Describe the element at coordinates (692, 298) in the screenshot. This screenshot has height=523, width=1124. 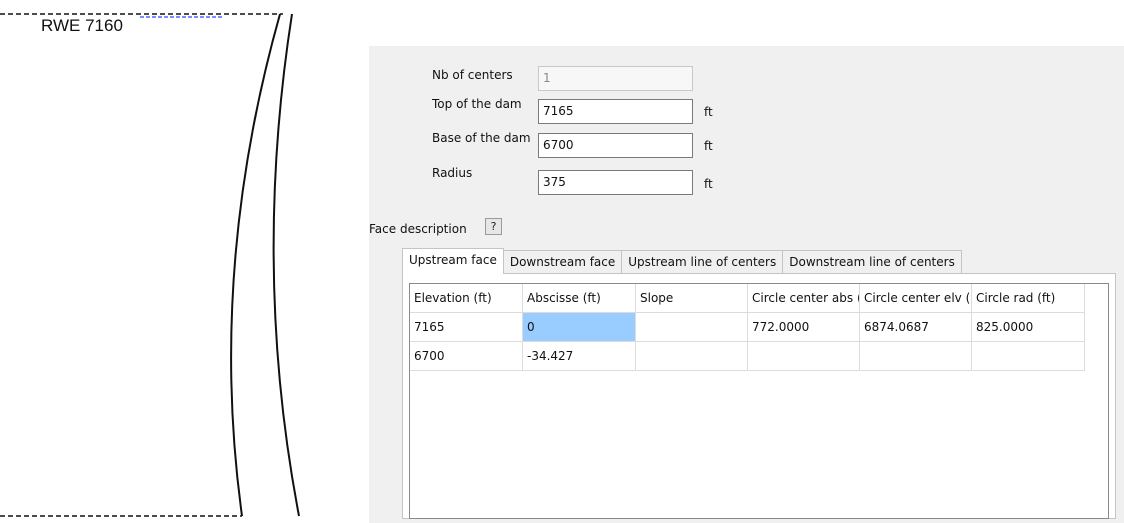
I see `header-slope: Slope` at that location.